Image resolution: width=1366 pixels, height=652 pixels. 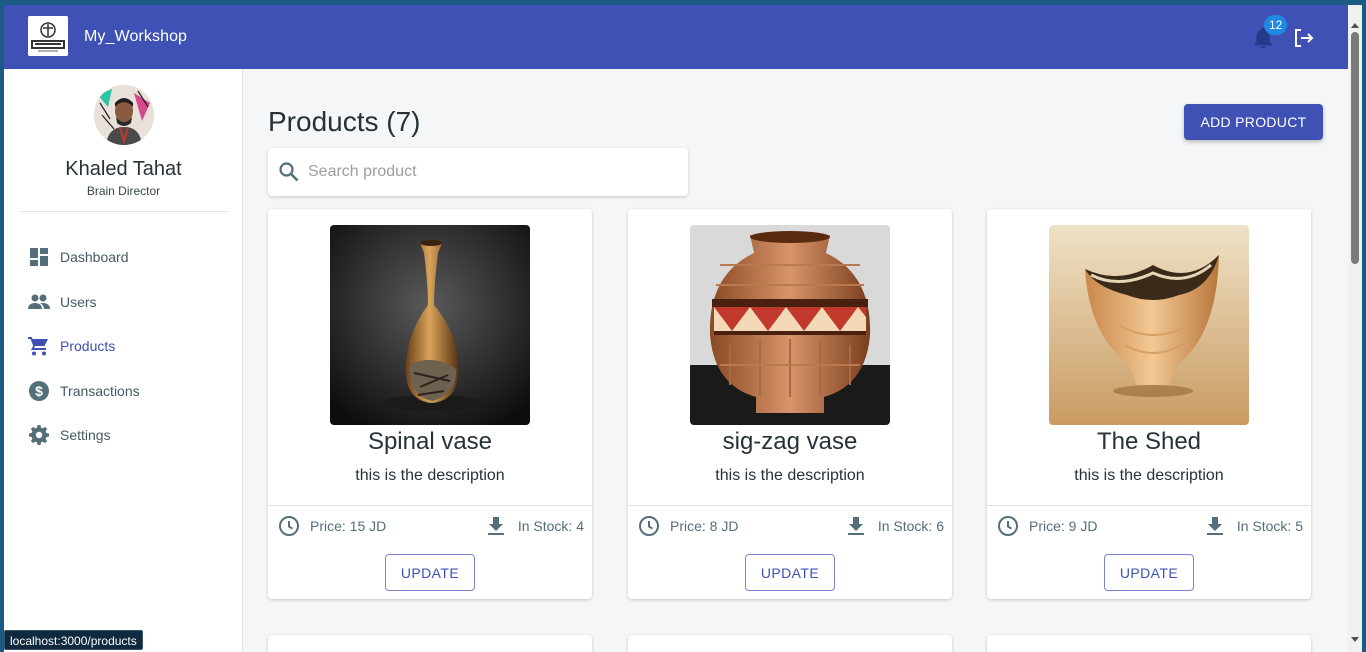 What do you see at coordinates (1355, 25) in the screenshot?
I see `scroll-up-arrow-icon` at bounding box center [1355, 25].